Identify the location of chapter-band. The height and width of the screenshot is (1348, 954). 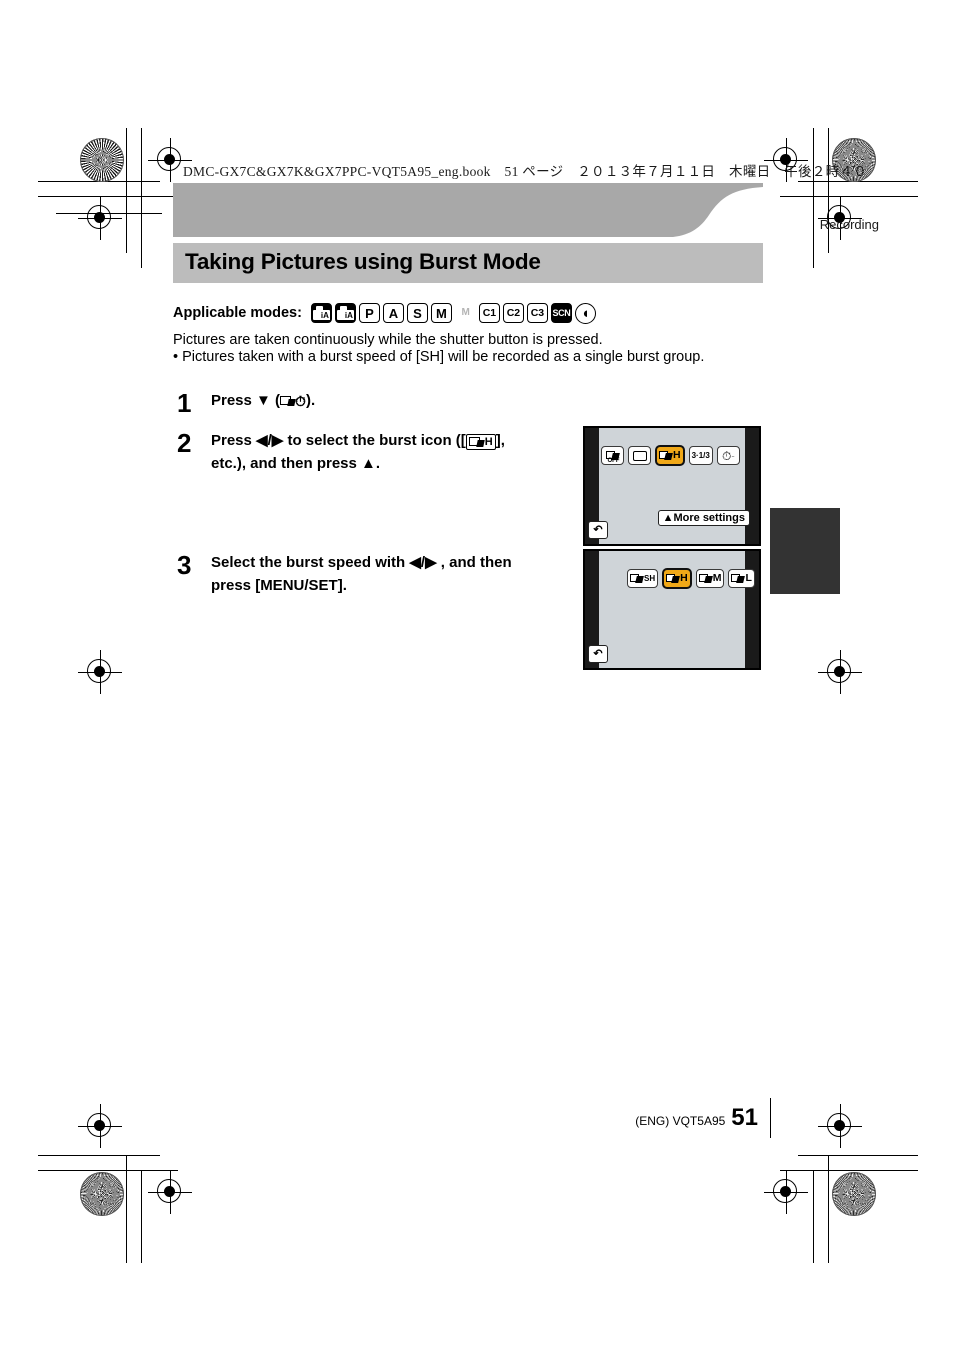
(468, 212).